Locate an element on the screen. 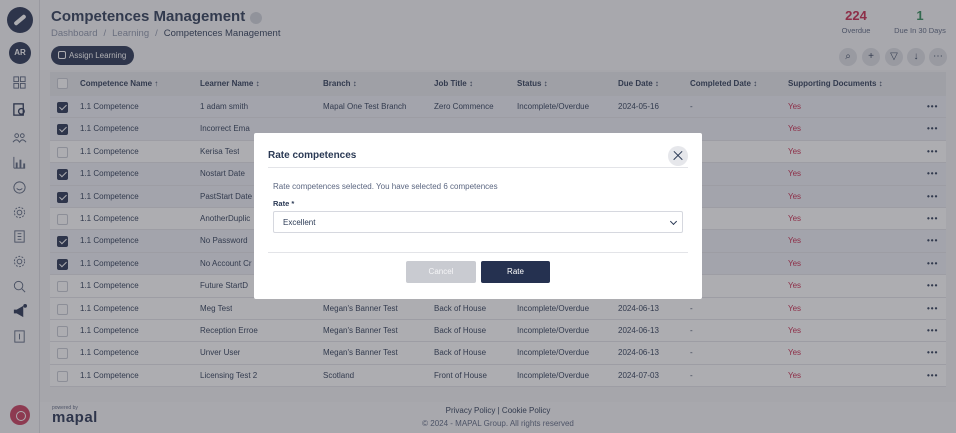  rate-button: Rate is located at coordinates (515, 272).